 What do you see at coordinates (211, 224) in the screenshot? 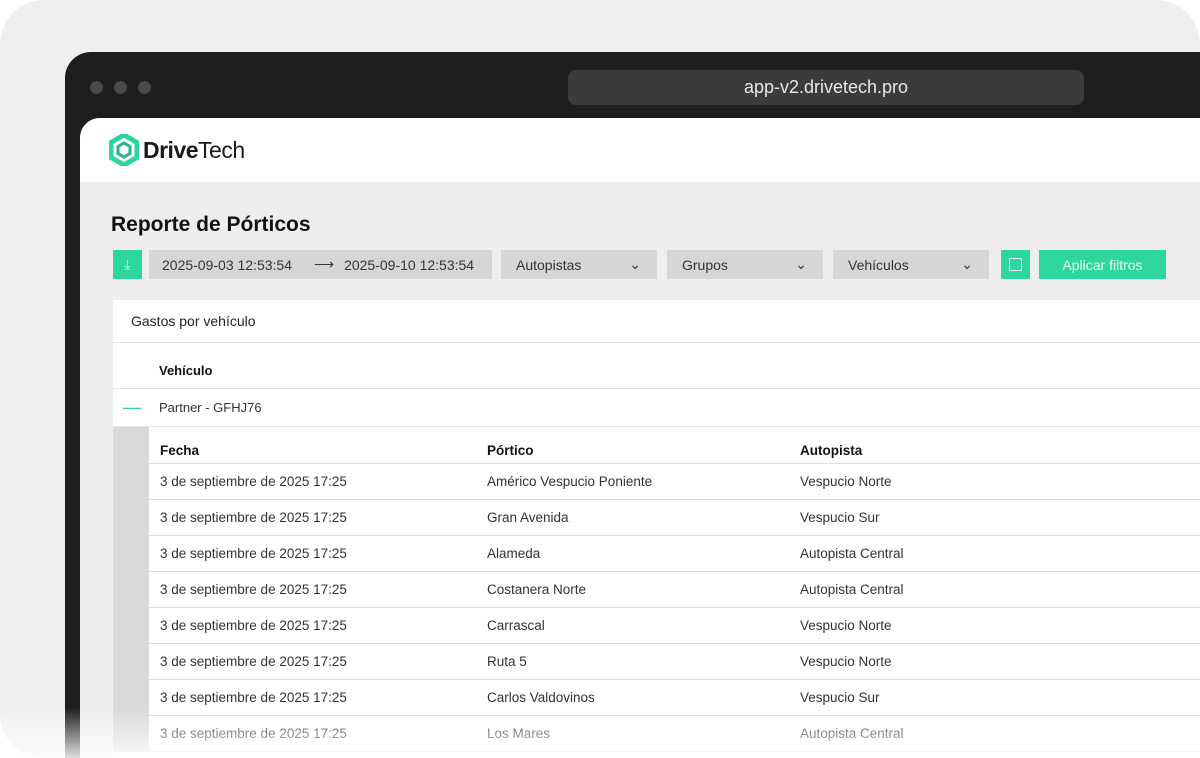
I see `page-title: Reporte de Pórticos` at bounding box center [211, 224].